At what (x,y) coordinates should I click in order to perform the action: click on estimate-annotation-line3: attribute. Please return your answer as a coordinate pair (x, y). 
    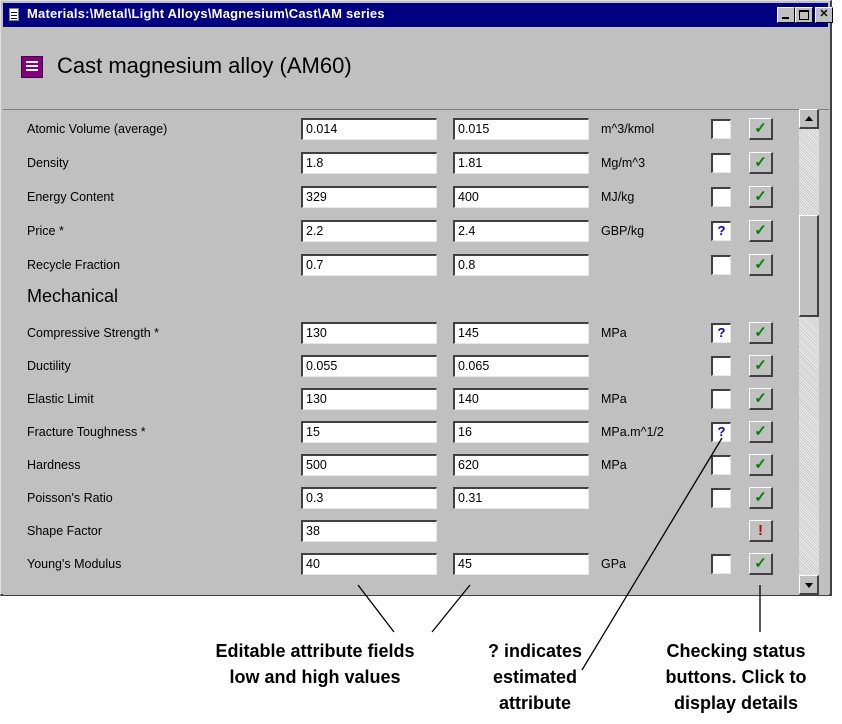
    Looking at the image, I should click on (535, 703).